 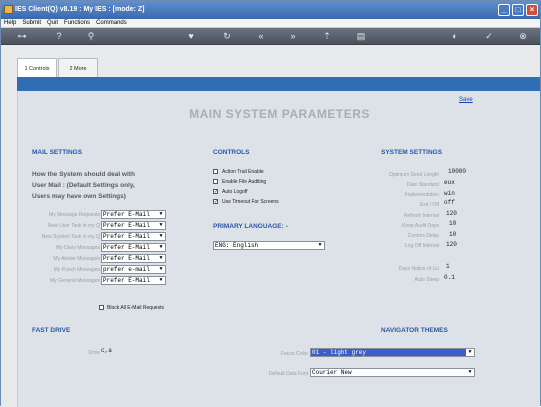 I want to click on data-font-label: Default Data Font, so click(x=288, y=374).